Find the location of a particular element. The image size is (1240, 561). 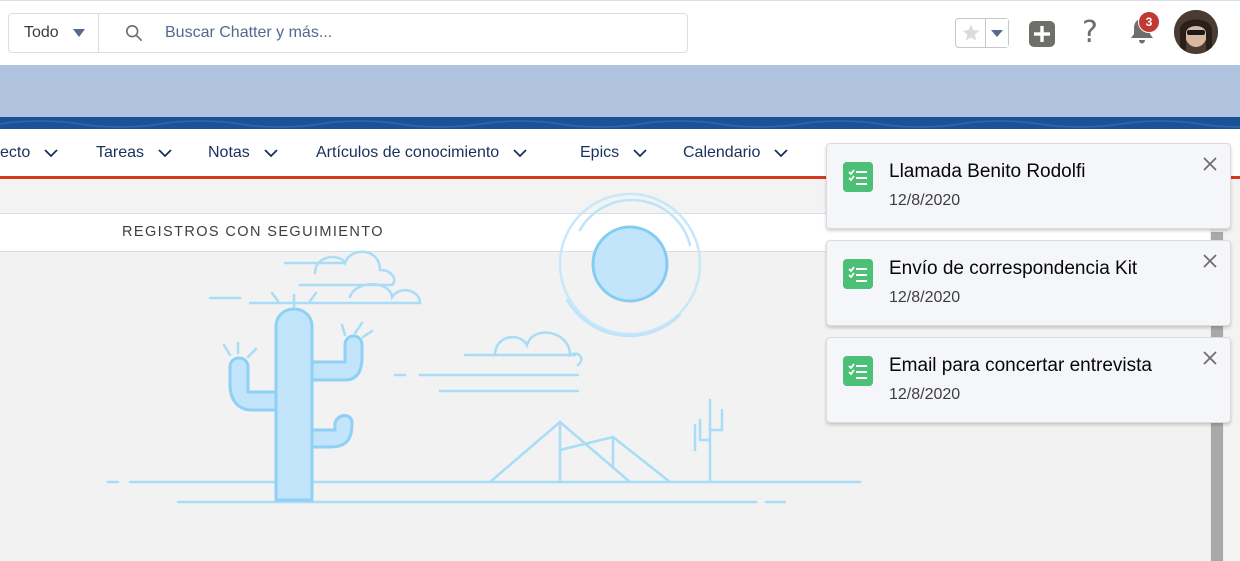

favorites-button is located at coordinates (971, 33).